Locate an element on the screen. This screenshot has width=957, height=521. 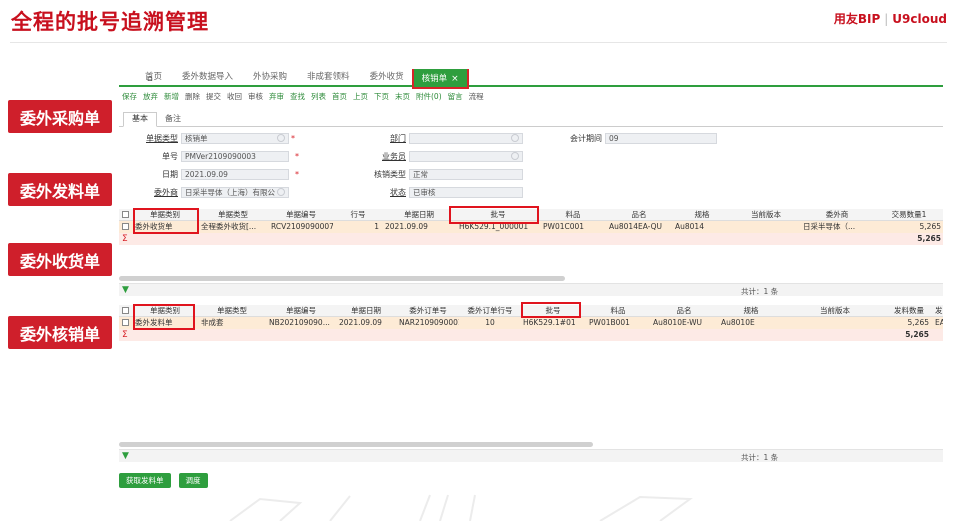
dept-dropdown-icon is located at coordinates (515, 138).